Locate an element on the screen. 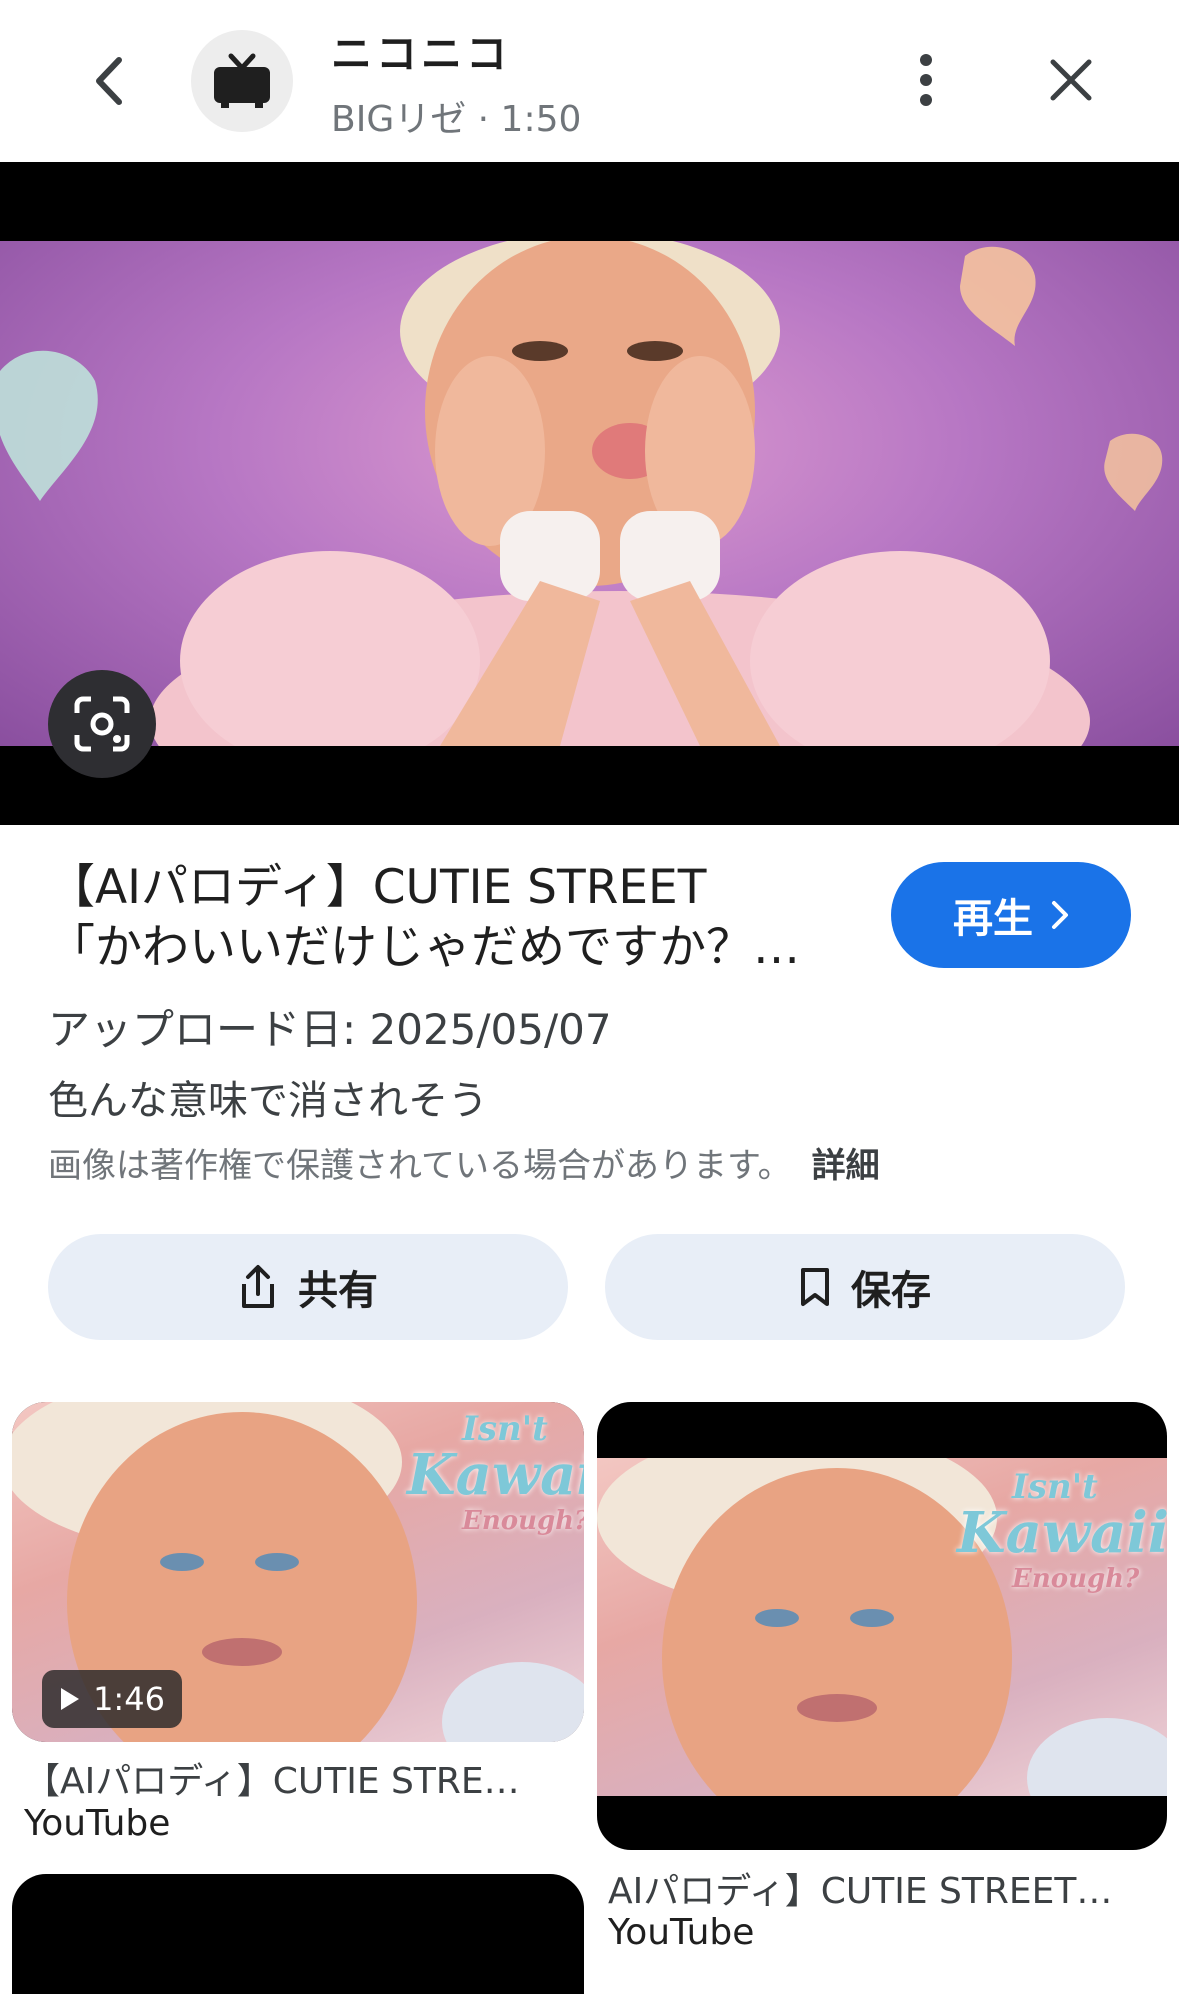  share-button: 共有 is located at coordinates (308, 1287).